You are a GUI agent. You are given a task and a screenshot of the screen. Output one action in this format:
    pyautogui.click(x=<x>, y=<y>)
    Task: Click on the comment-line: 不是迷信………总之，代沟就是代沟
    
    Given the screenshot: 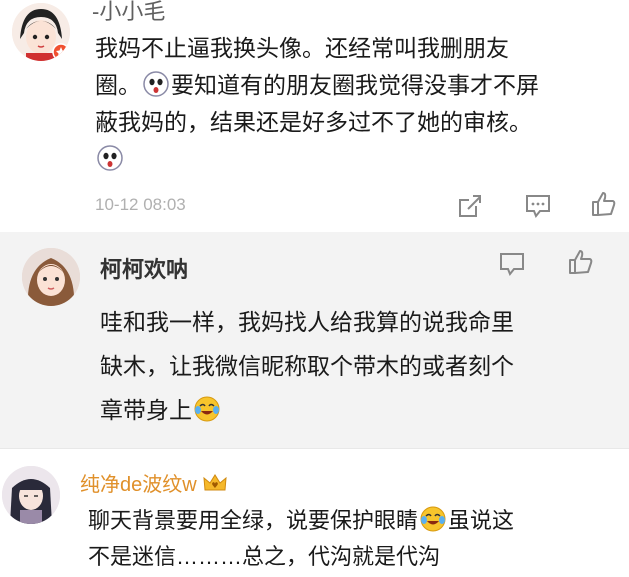 What is the action you would take?
    pyautogui.click(x=264, y=556)
    